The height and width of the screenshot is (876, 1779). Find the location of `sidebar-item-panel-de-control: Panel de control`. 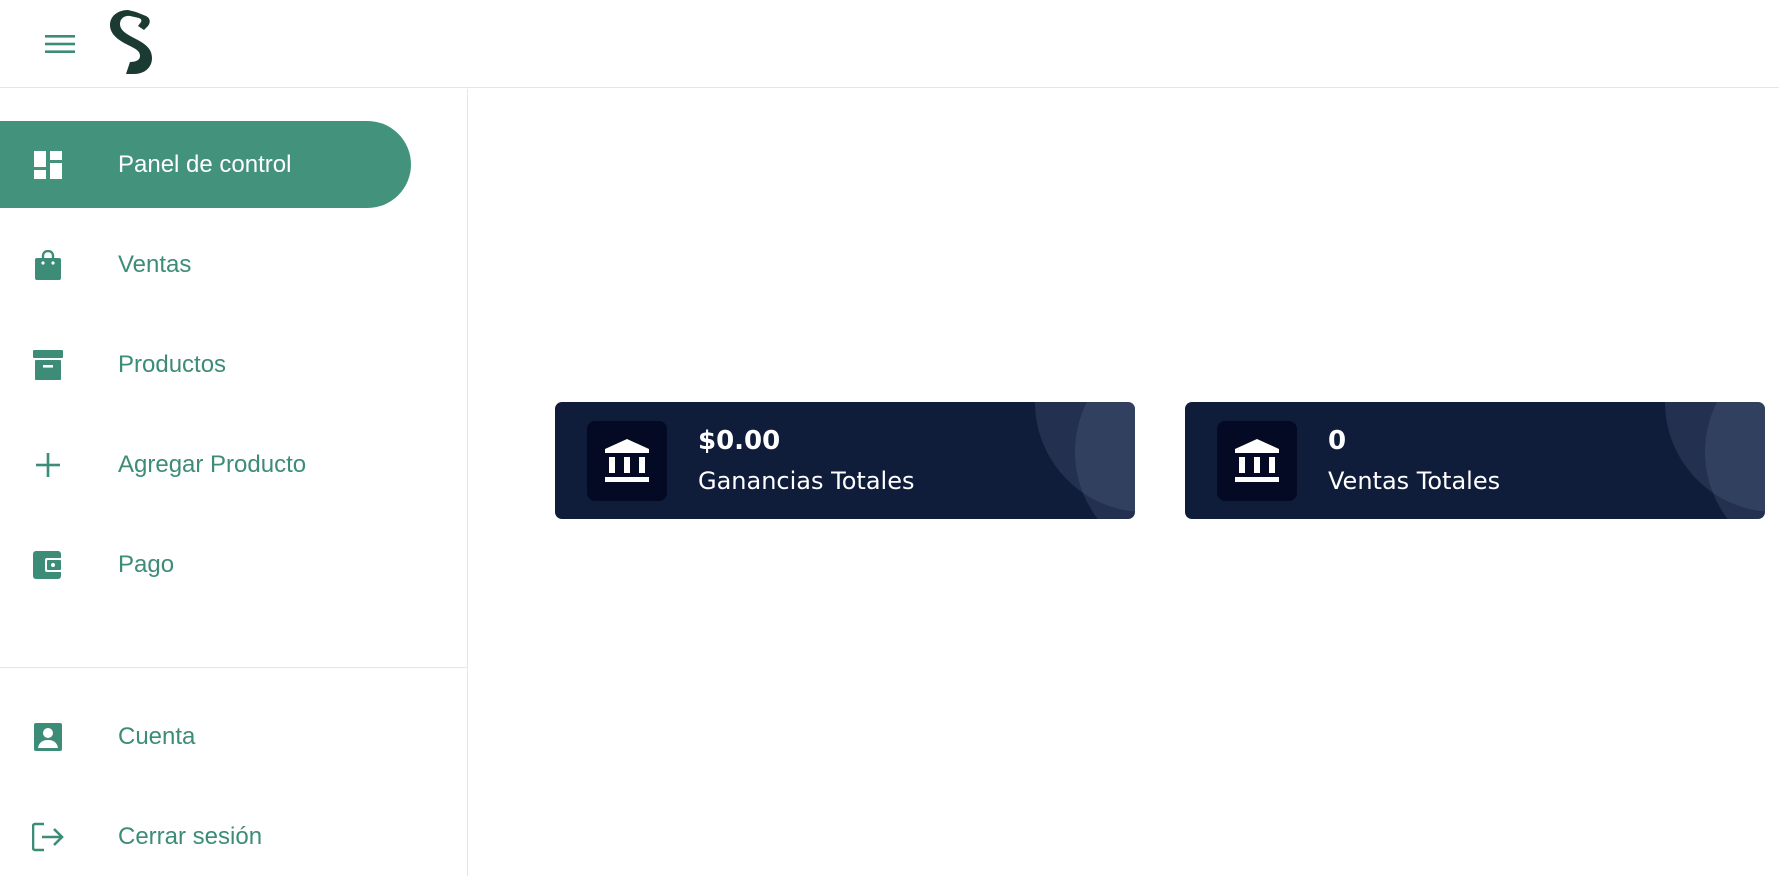

sidebar-item-panel-de-control: Panel de control is located at coordinates (205, 164).